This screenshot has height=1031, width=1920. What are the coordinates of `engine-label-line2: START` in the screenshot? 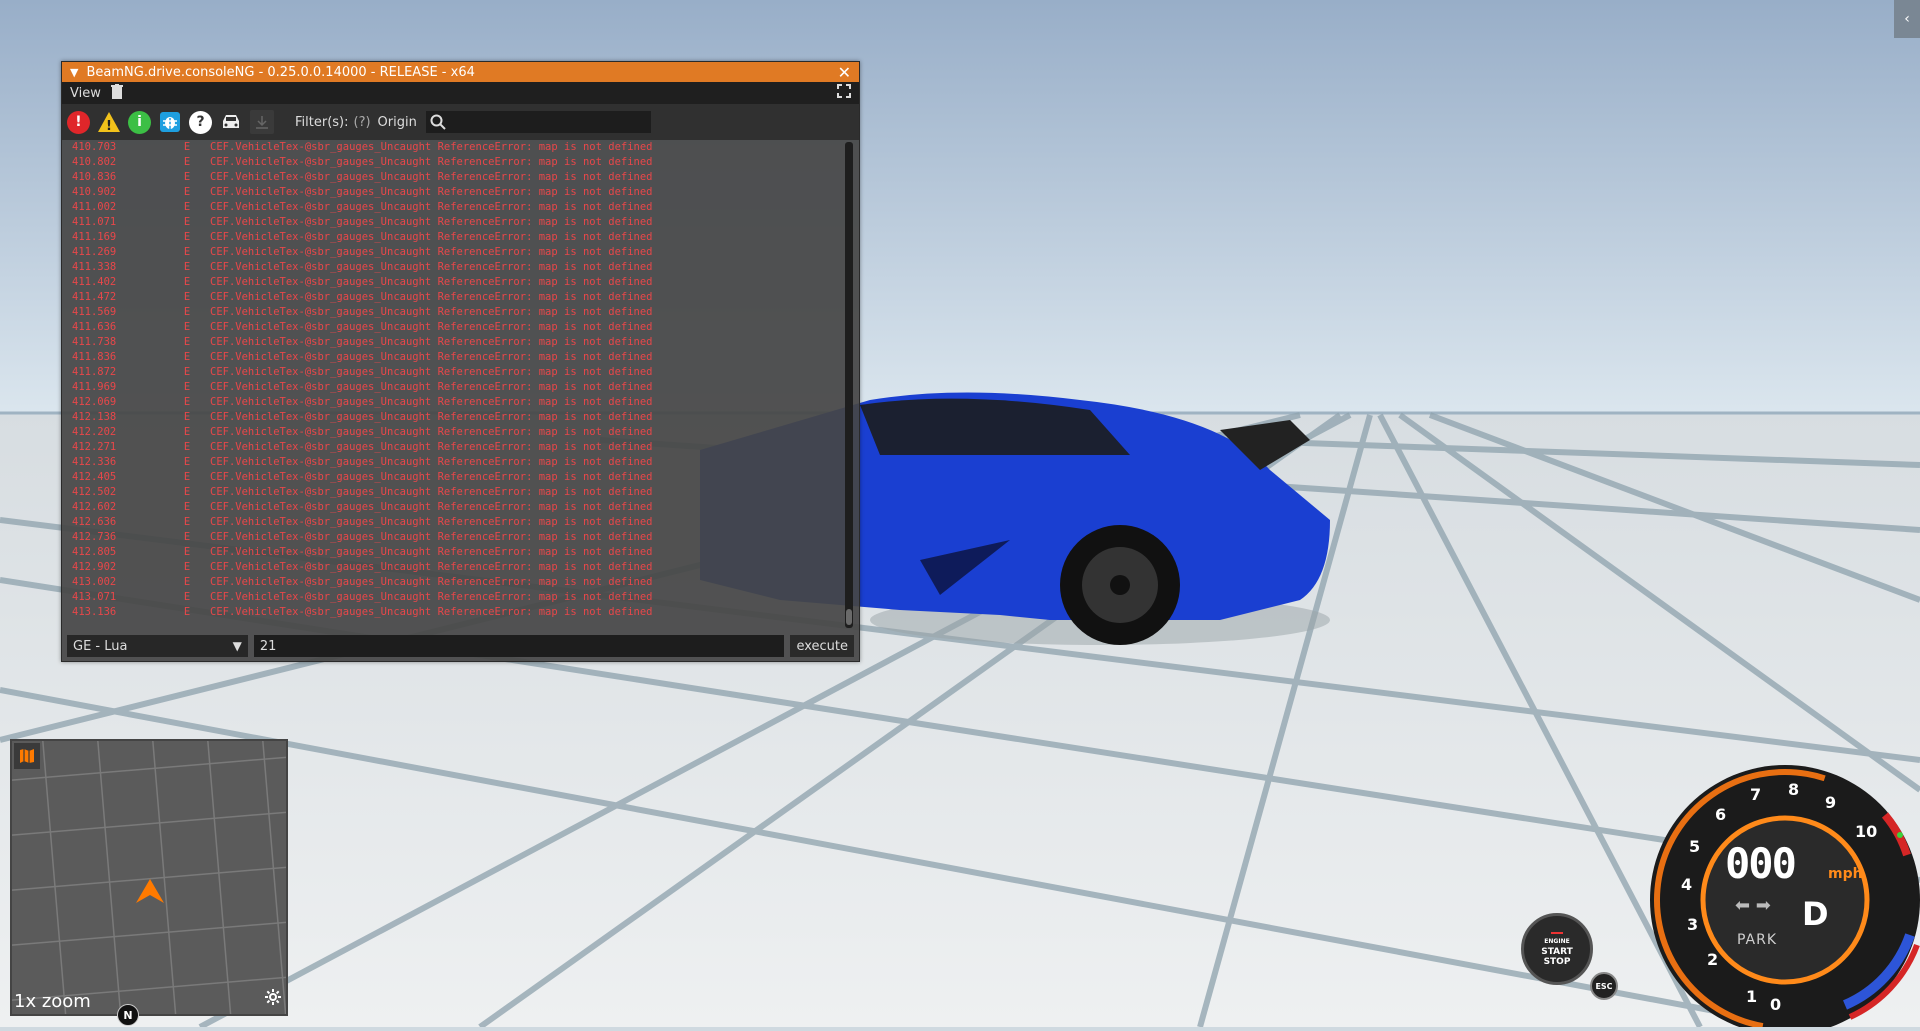 It's located at (1557, 951).